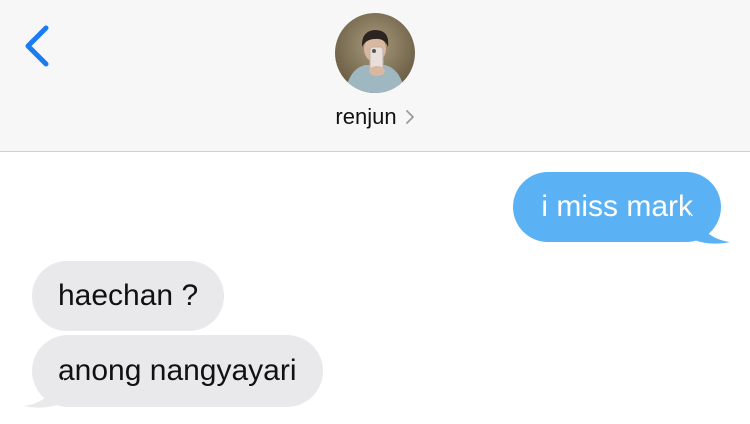 The width and height of the screenshot is (750, 424). I want to click on avatar-photo, so click(375, 53).